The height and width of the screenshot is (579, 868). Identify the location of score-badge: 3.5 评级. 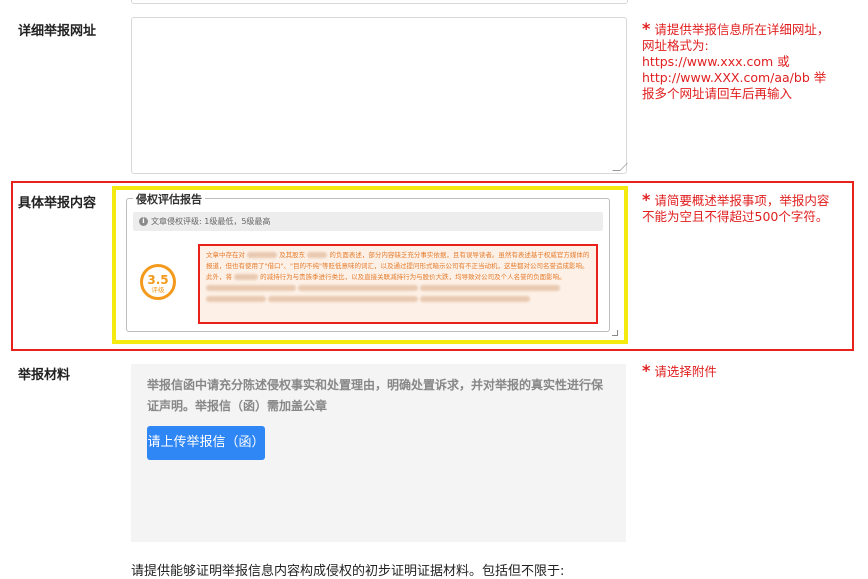
(158, 282).